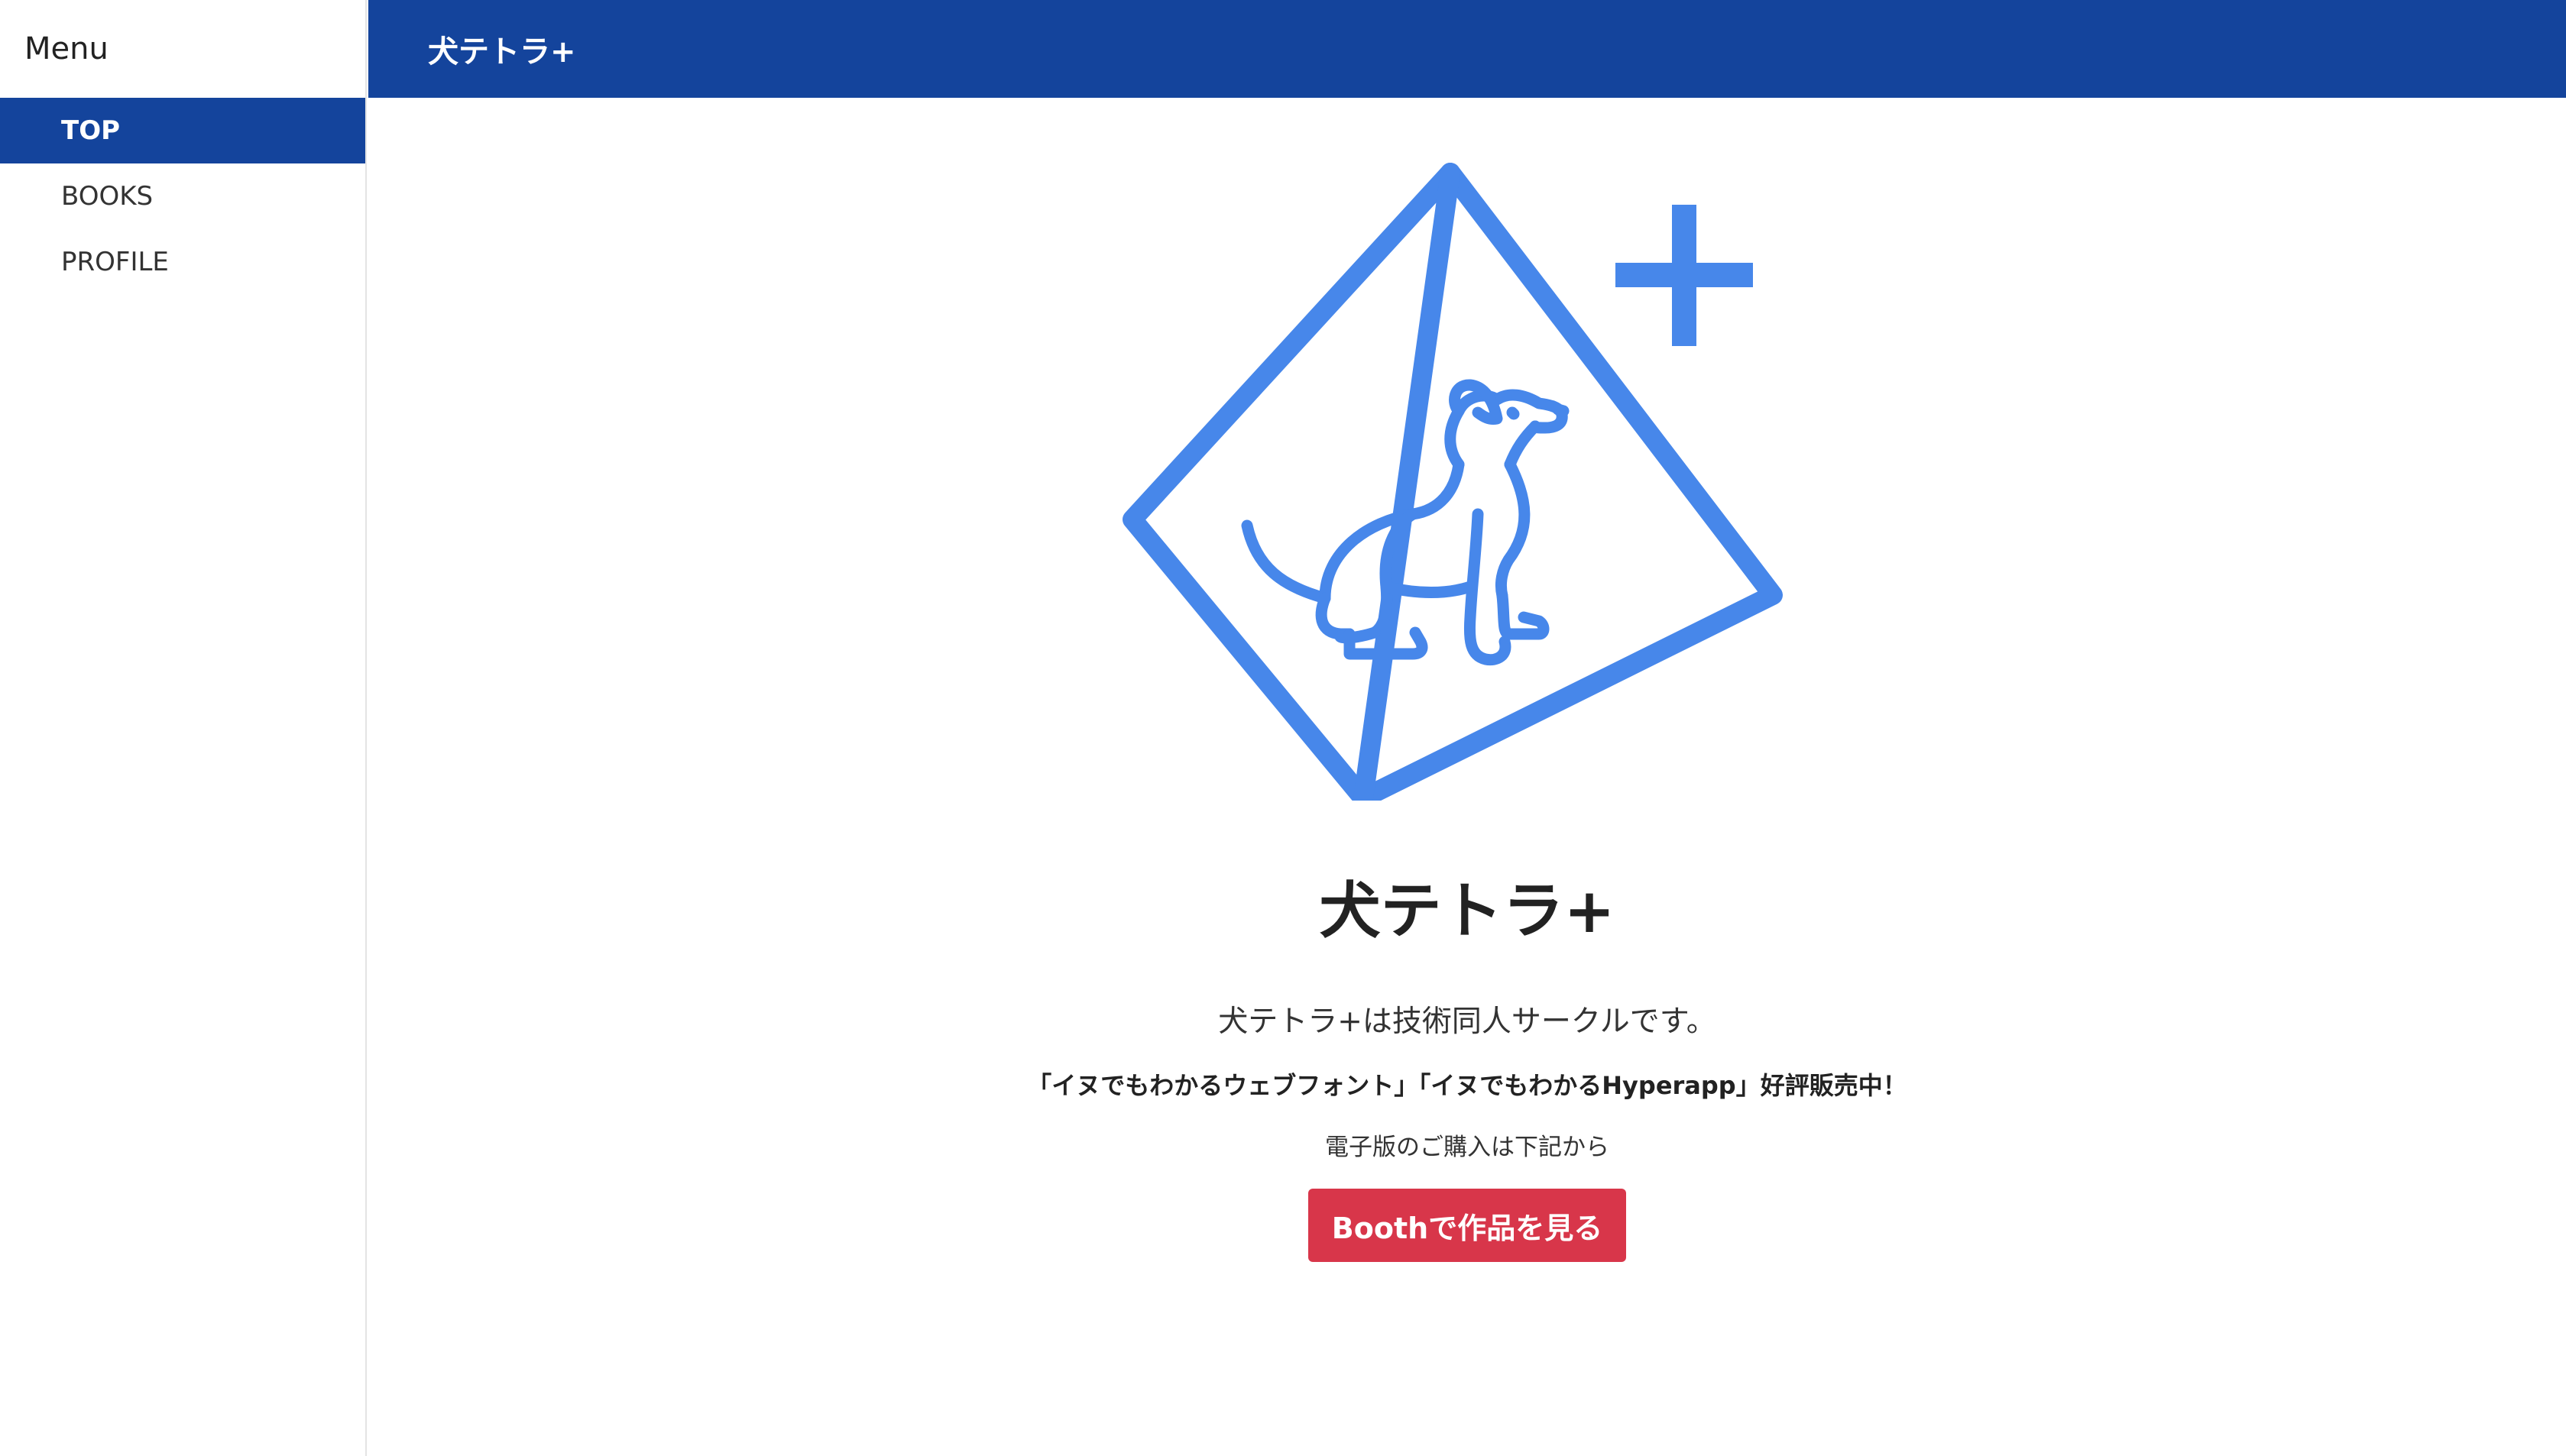 Image resolution: width=2566 pixels, height=1456 pixels. I want to click on app-bar: 犬テトラ+, so click(1467, 49).